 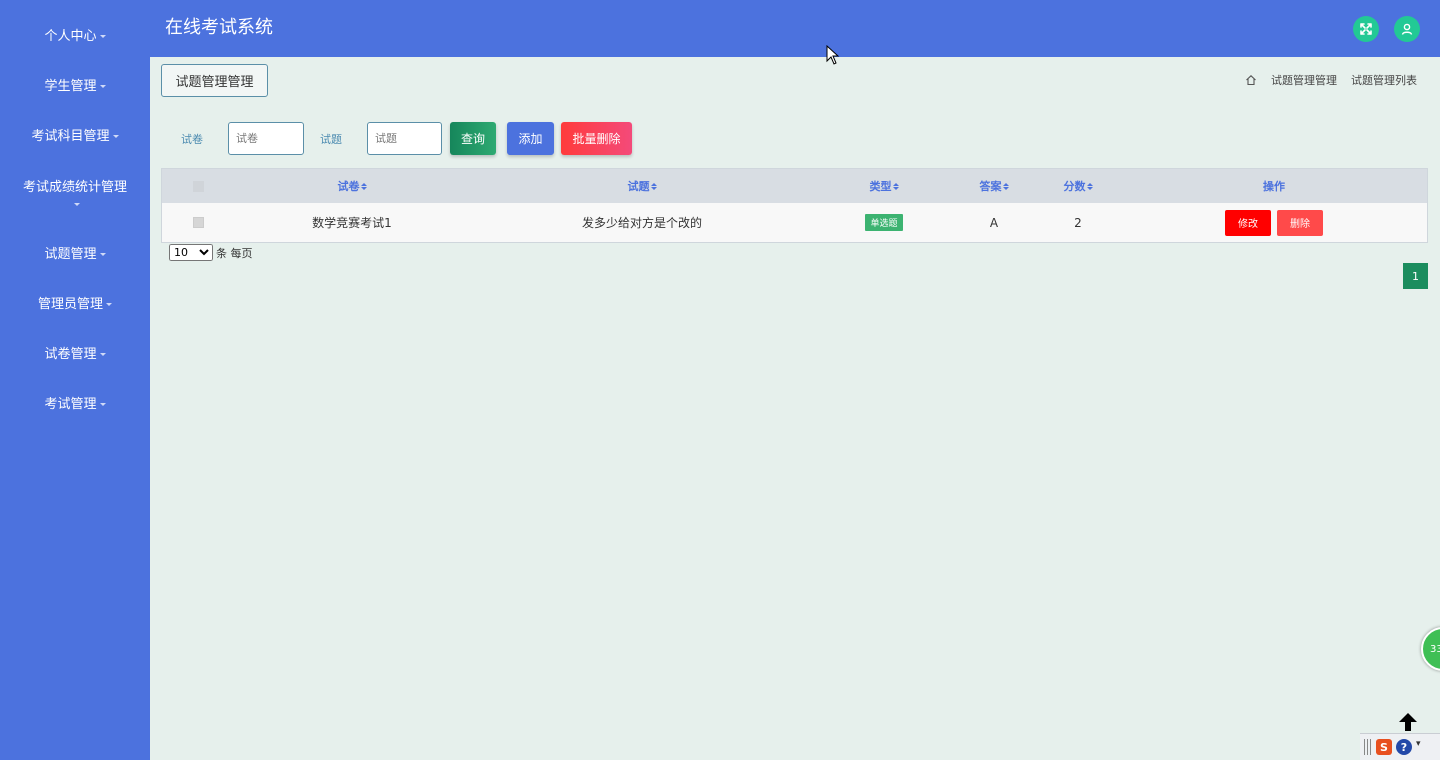 What do you see at coordinates (1248, 222) in the screenshot?
I see `edit-button: 修改` at bounding box center [1248, 222].